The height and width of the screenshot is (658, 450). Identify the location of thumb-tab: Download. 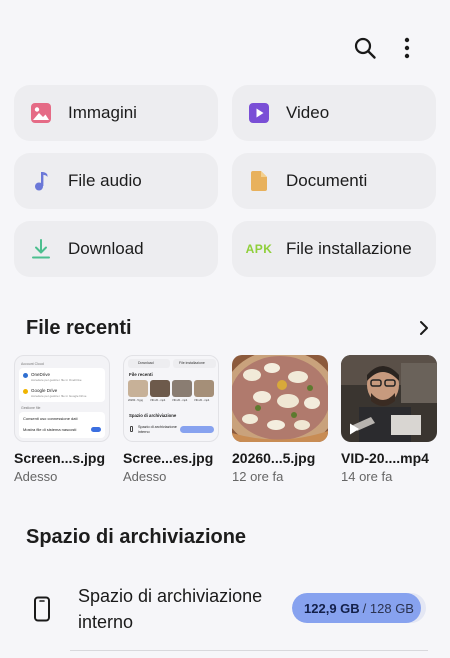
(149, 363).